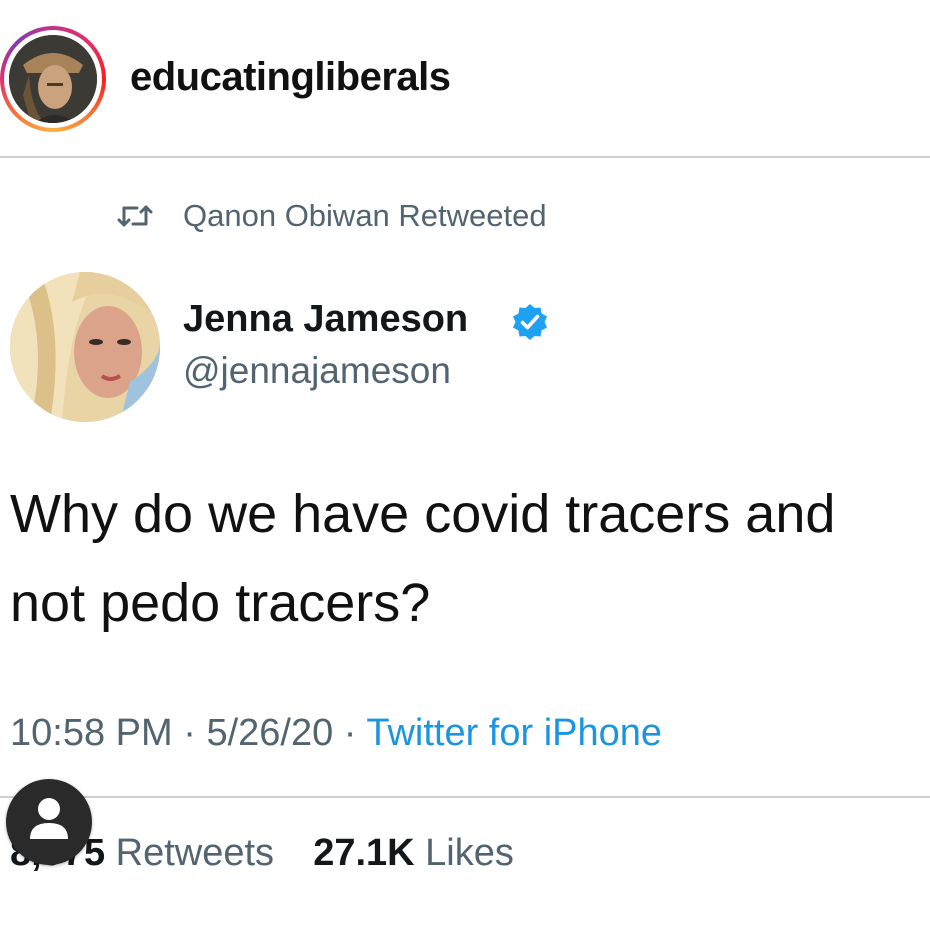 The height and width of the screenshot is (930, 930). I want to click on tweet-time: 10:58 PM, so click(91, 733).